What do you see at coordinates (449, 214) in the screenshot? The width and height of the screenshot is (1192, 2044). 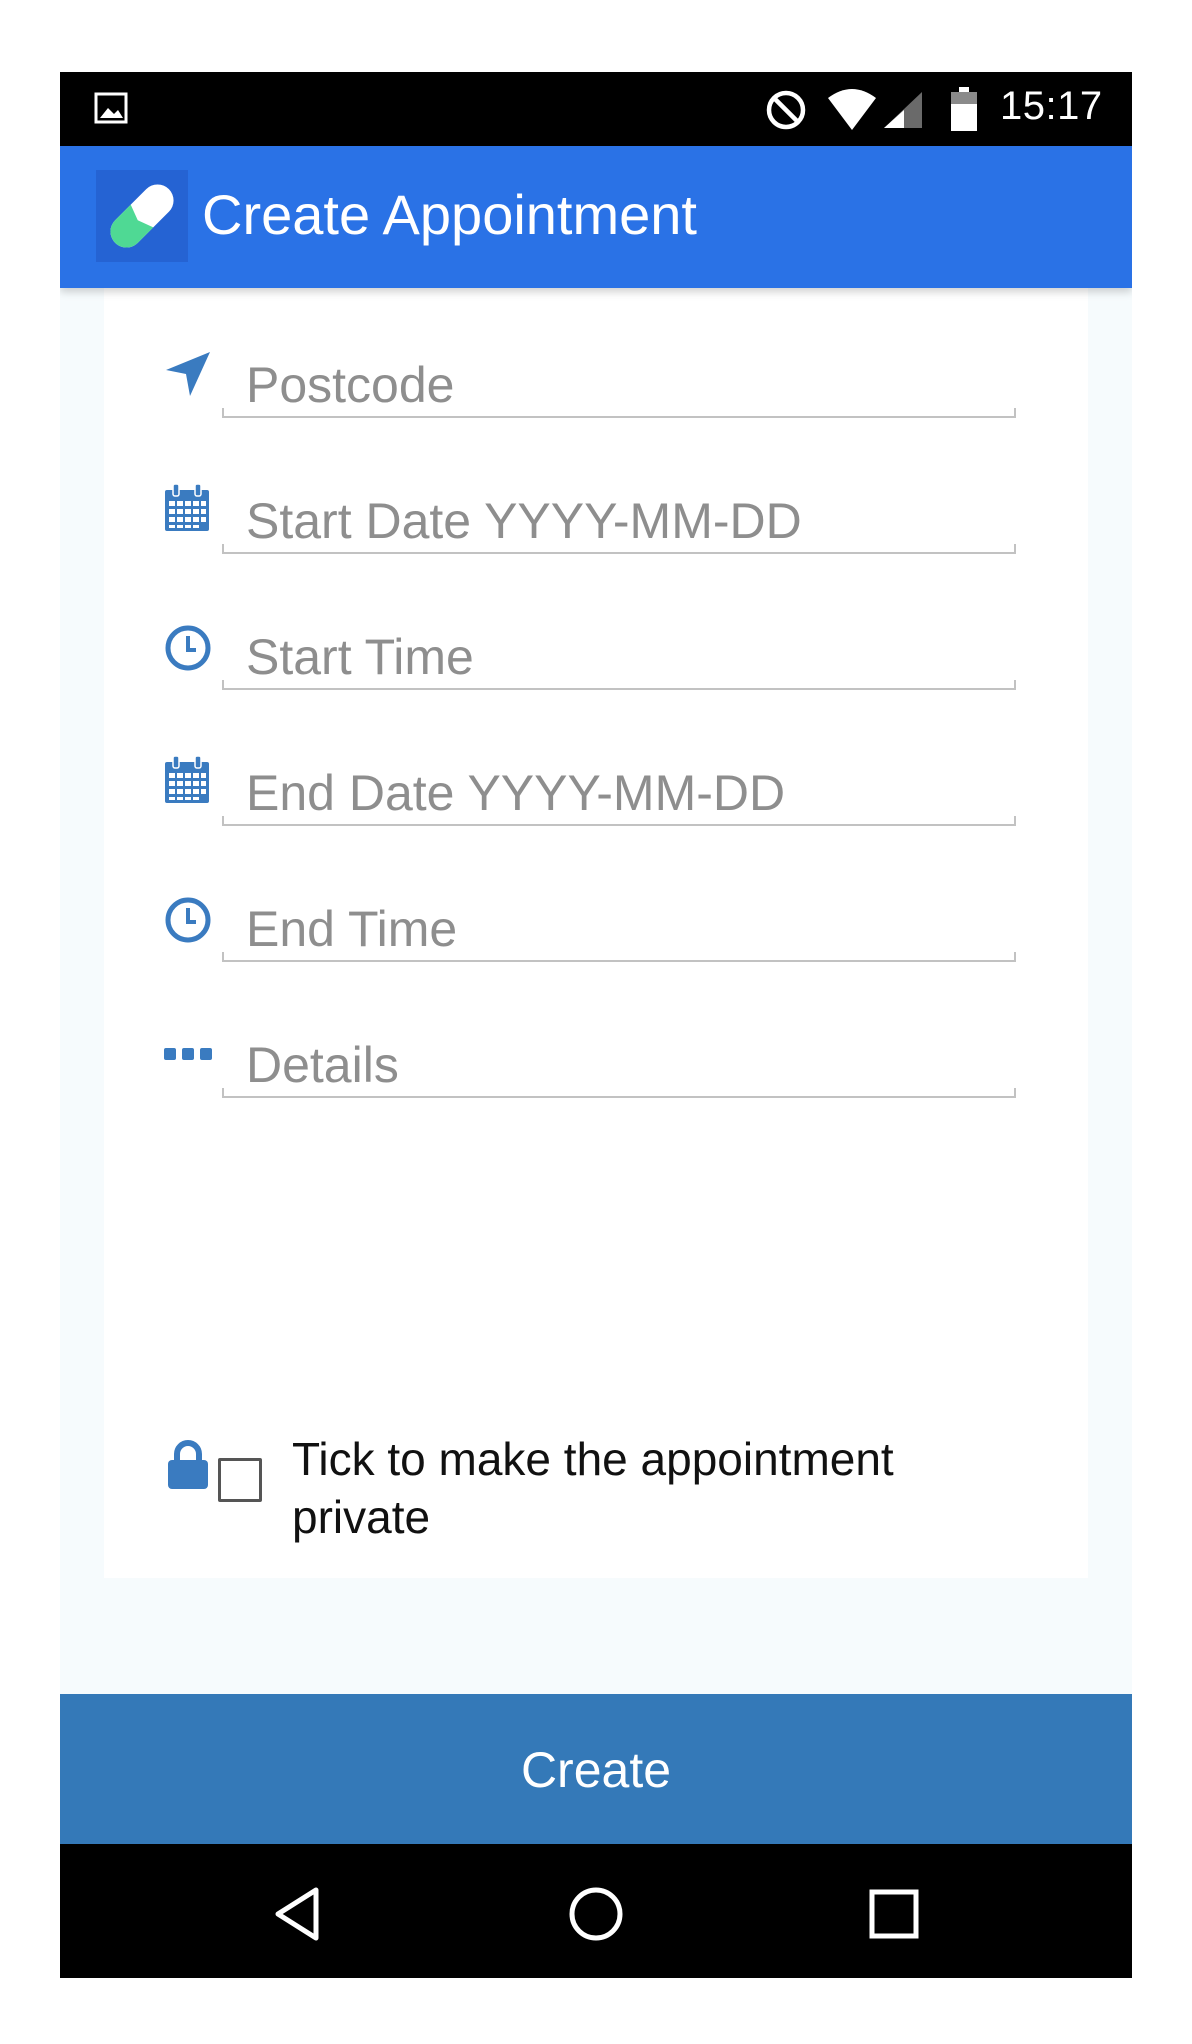 I see `page-title: Create Appointment` at bounding box center [449, 214].